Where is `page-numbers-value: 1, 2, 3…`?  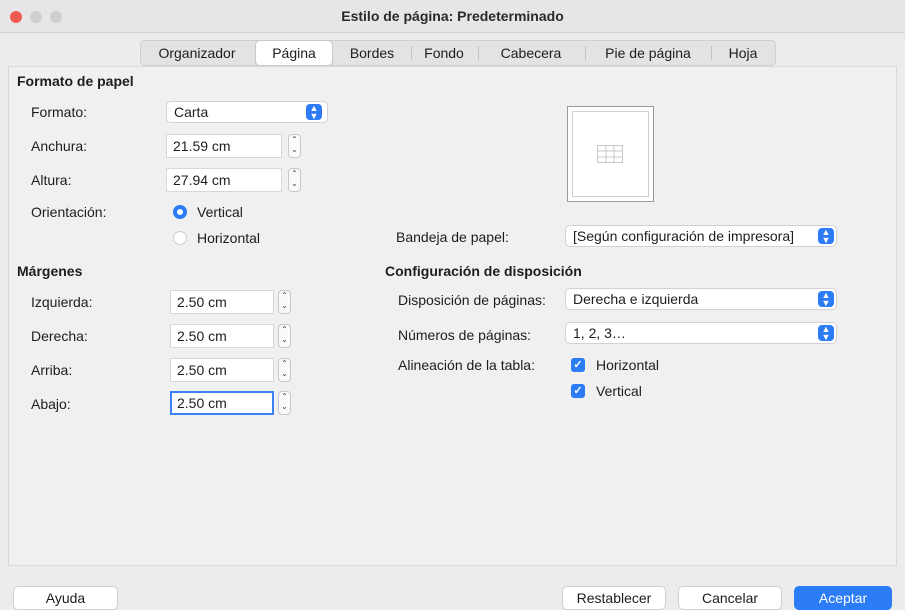
page-numbers-value: 1, 2, 3… is located at coordinates (599, 333).